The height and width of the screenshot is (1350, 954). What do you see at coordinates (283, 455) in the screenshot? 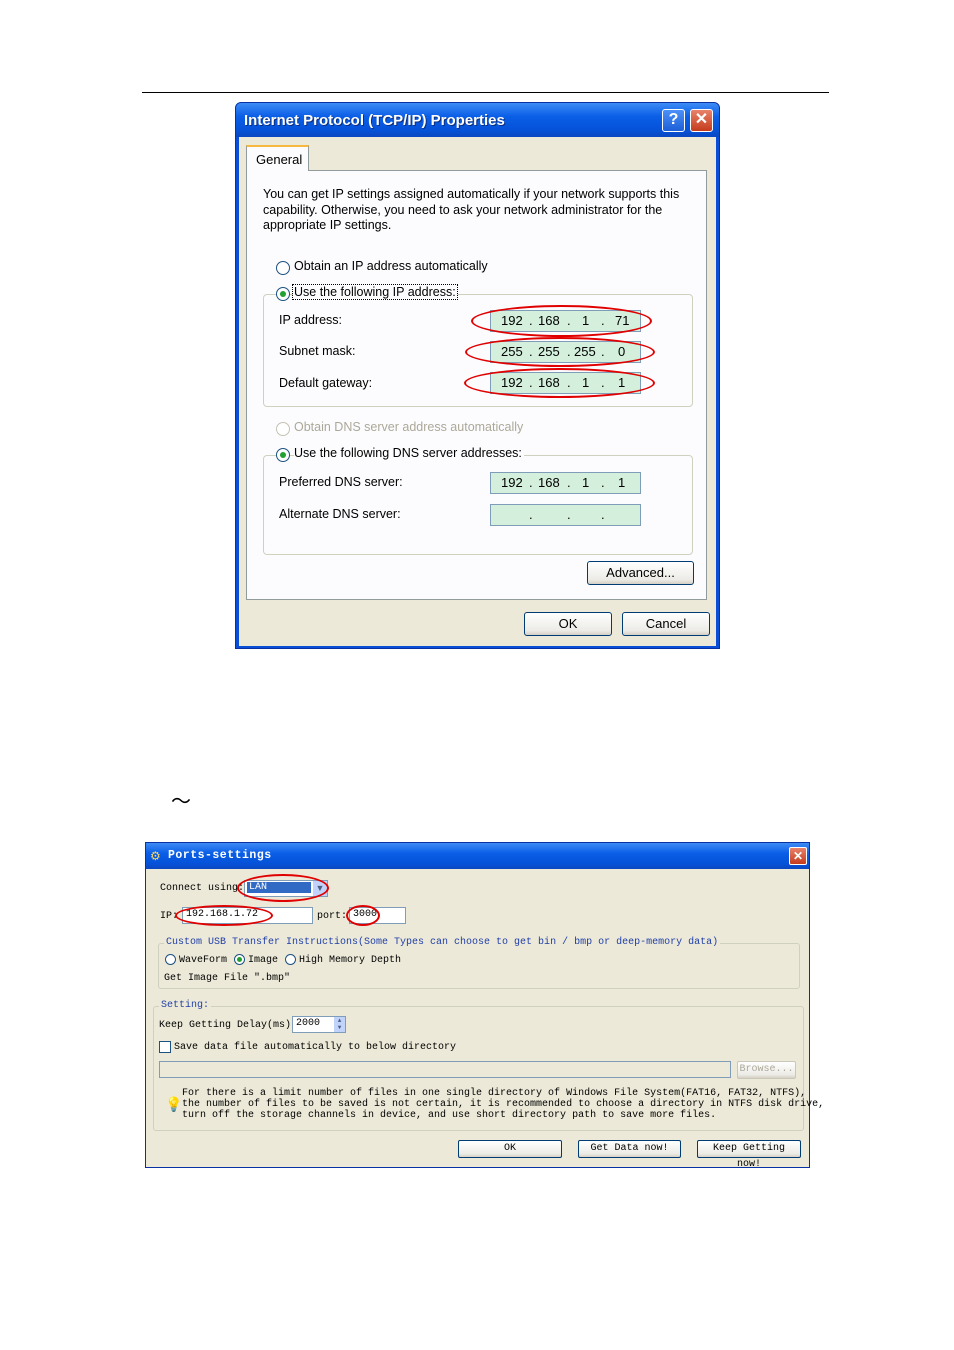
I see `use-dns-radio` at bounding box center [283, 455].